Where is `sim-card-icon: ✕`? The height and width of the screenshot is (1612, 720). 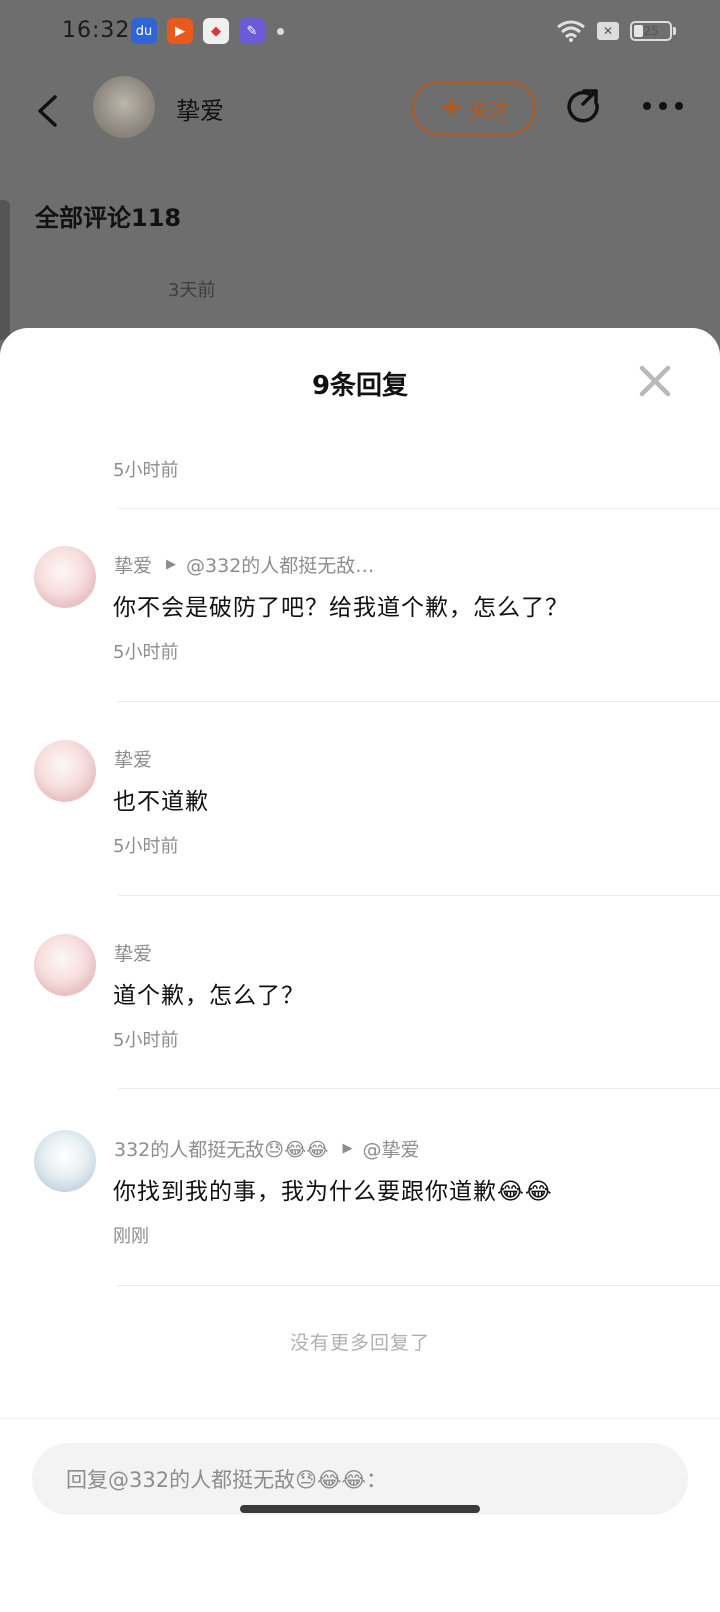 sim-card-icon: ✕ is located at coordinates (608, 31).